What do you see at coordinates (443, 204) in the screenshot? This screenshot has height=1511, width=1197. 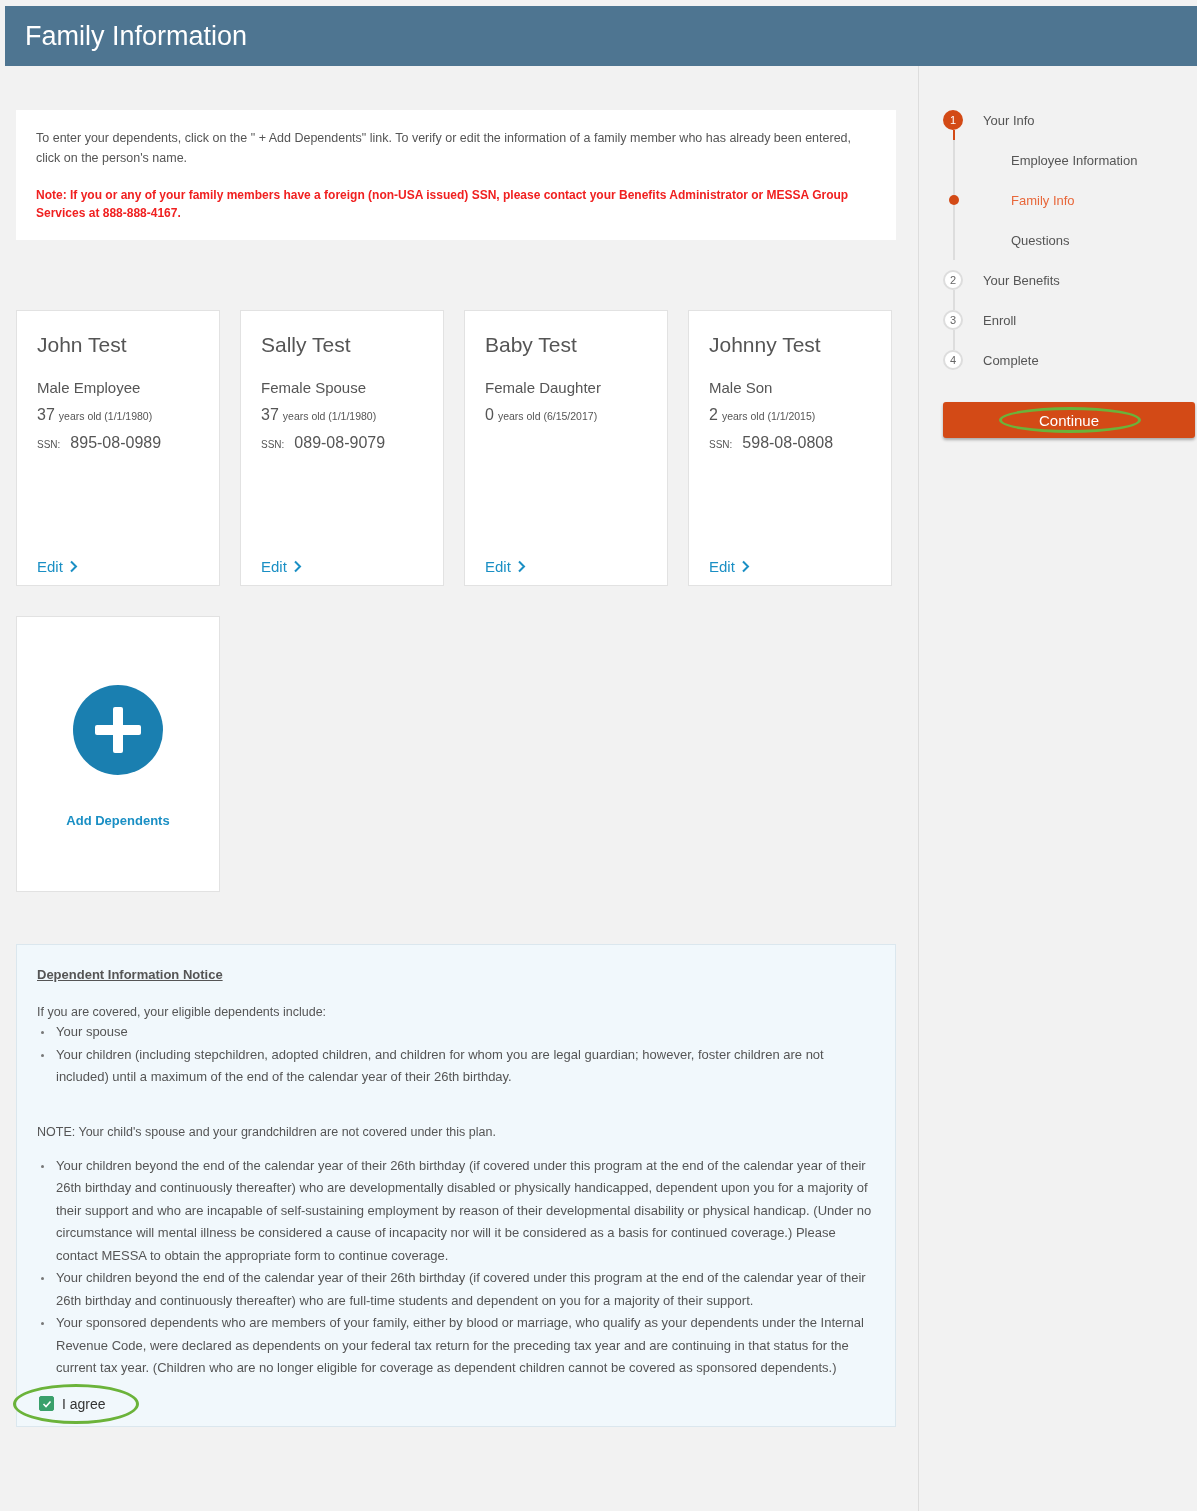 I see `warning-note: Note: If you or any of your family members have a foreign (non-USA issued) SSN, please contact your Benefits Administrator or MESSA Group Services at 888-888-4167.` at bounding box center [443, 204].